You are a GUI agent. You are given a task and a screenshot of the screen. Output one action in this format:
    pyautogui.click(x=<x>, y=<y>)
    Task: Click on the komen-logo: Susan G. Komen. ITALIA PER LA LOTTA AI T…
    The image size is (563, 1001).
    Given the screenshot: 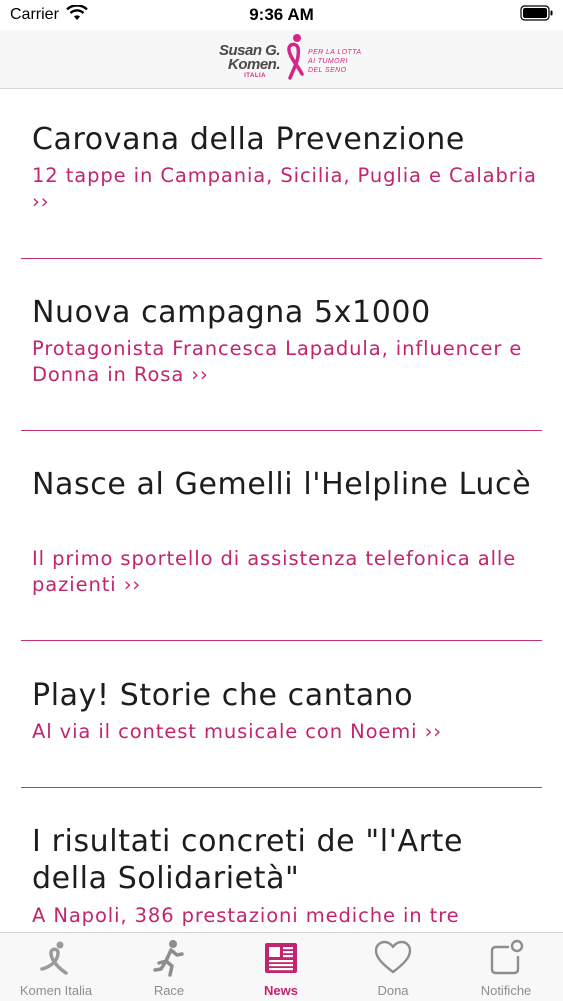 What is the action you would take?
    pyautogui.click(x=284, y=59)
    